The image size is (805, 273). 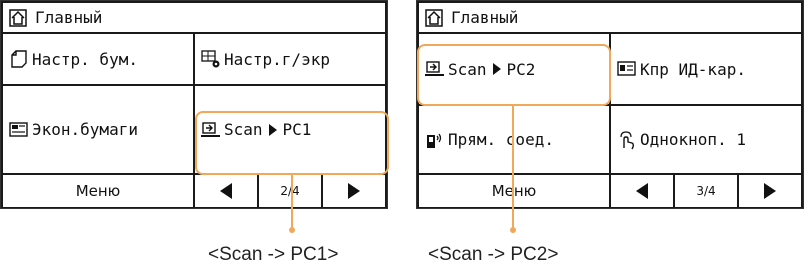 What do you see at coordinates (85, 59) in the screenshot?
I see `paper-settings-label: Настр. бум.` at bounding box center [85, 59].